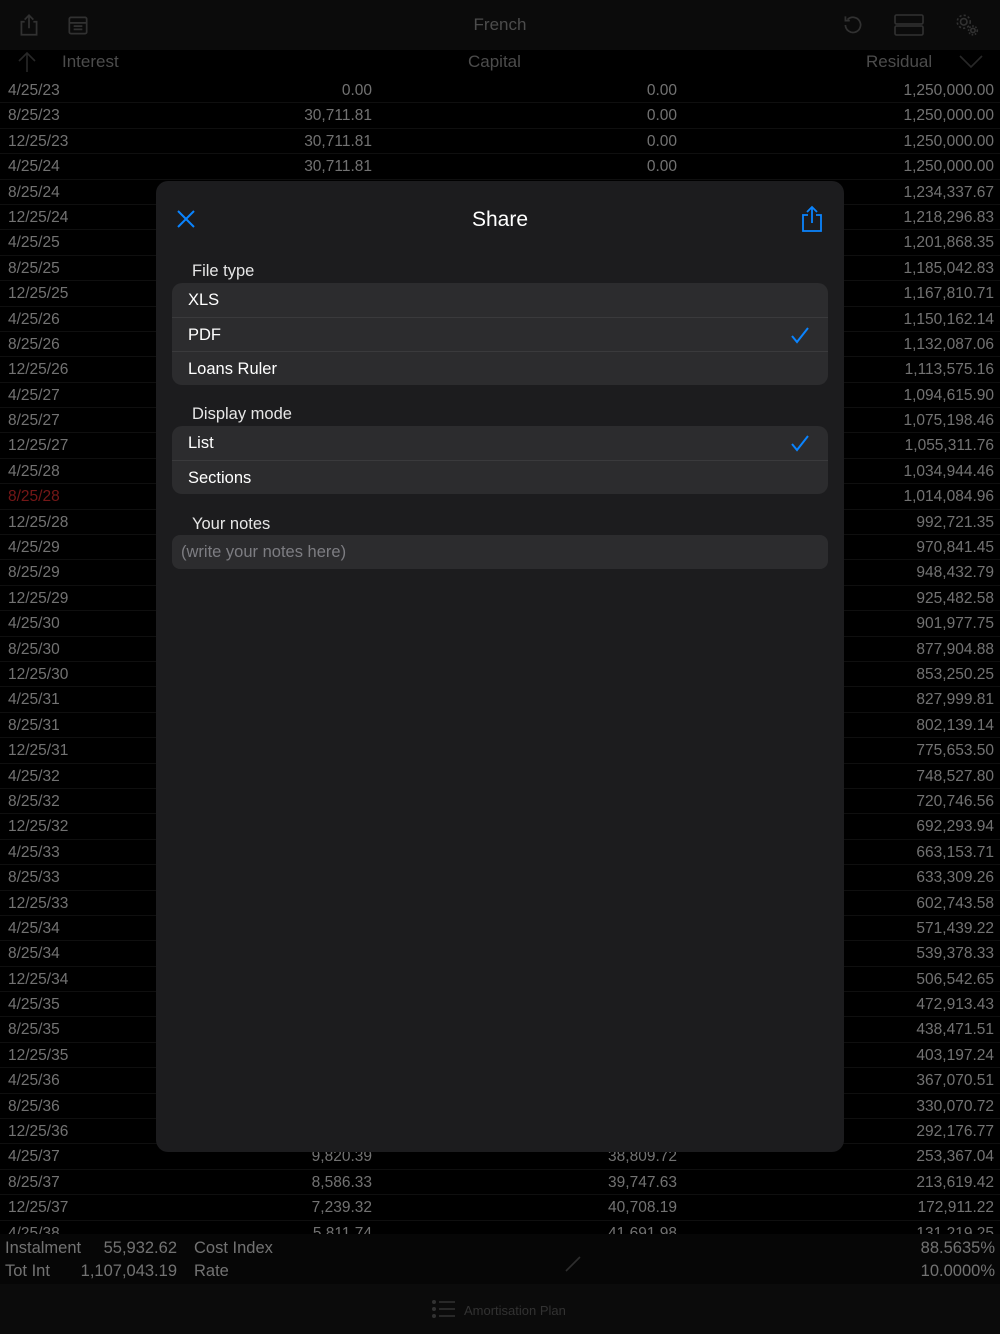 The width and height of the screenshot is (1000, 1334). I want to click on file-type-option-loans-ruler: Loans Ruler, so click(500, 368).